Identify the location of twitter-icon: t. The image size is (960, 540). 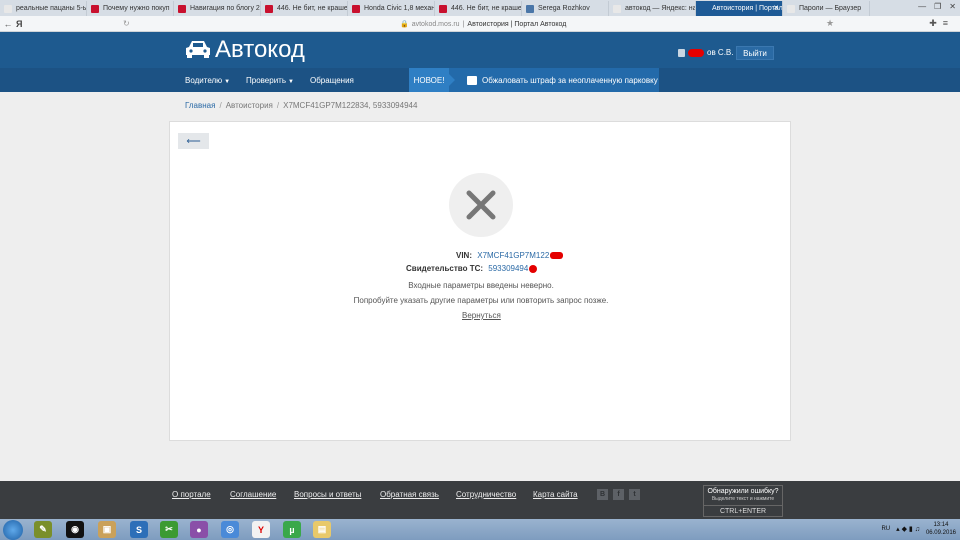
(634, 494).